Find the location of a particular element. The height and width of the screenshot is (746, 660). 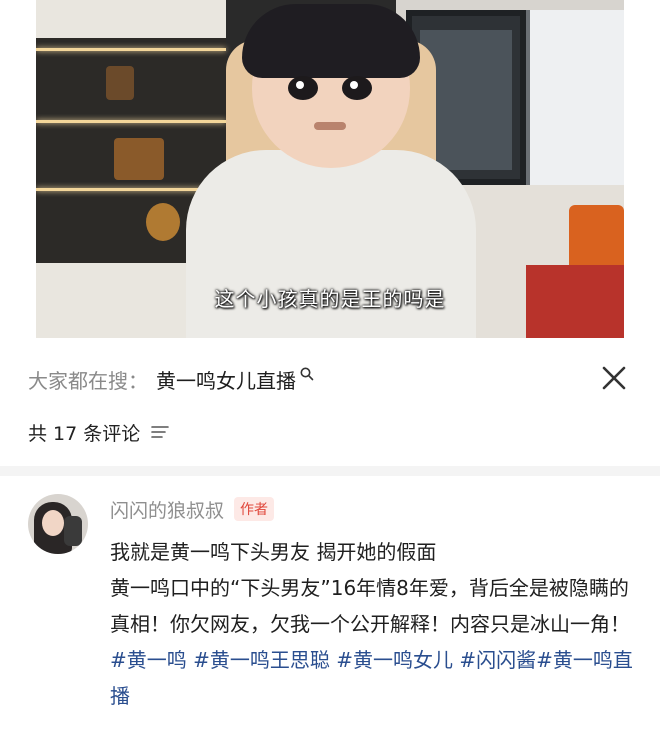

comment-author-name: 闪闪的狼叔叔 is located at coordinates (167, 509).